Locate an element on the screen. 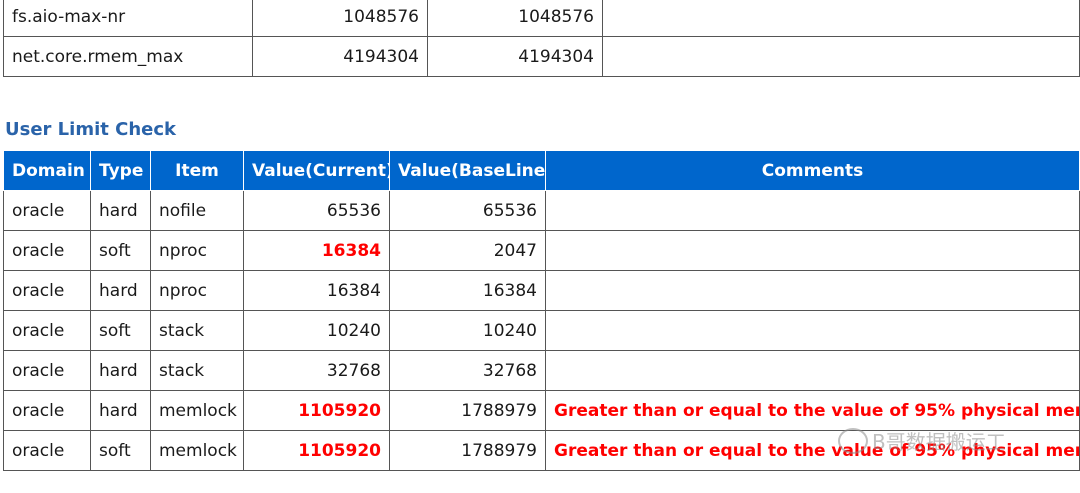 Image resolution: width=1080 pixels, height=493 pixels. header-type: Type is located at coordinates (120, 170).